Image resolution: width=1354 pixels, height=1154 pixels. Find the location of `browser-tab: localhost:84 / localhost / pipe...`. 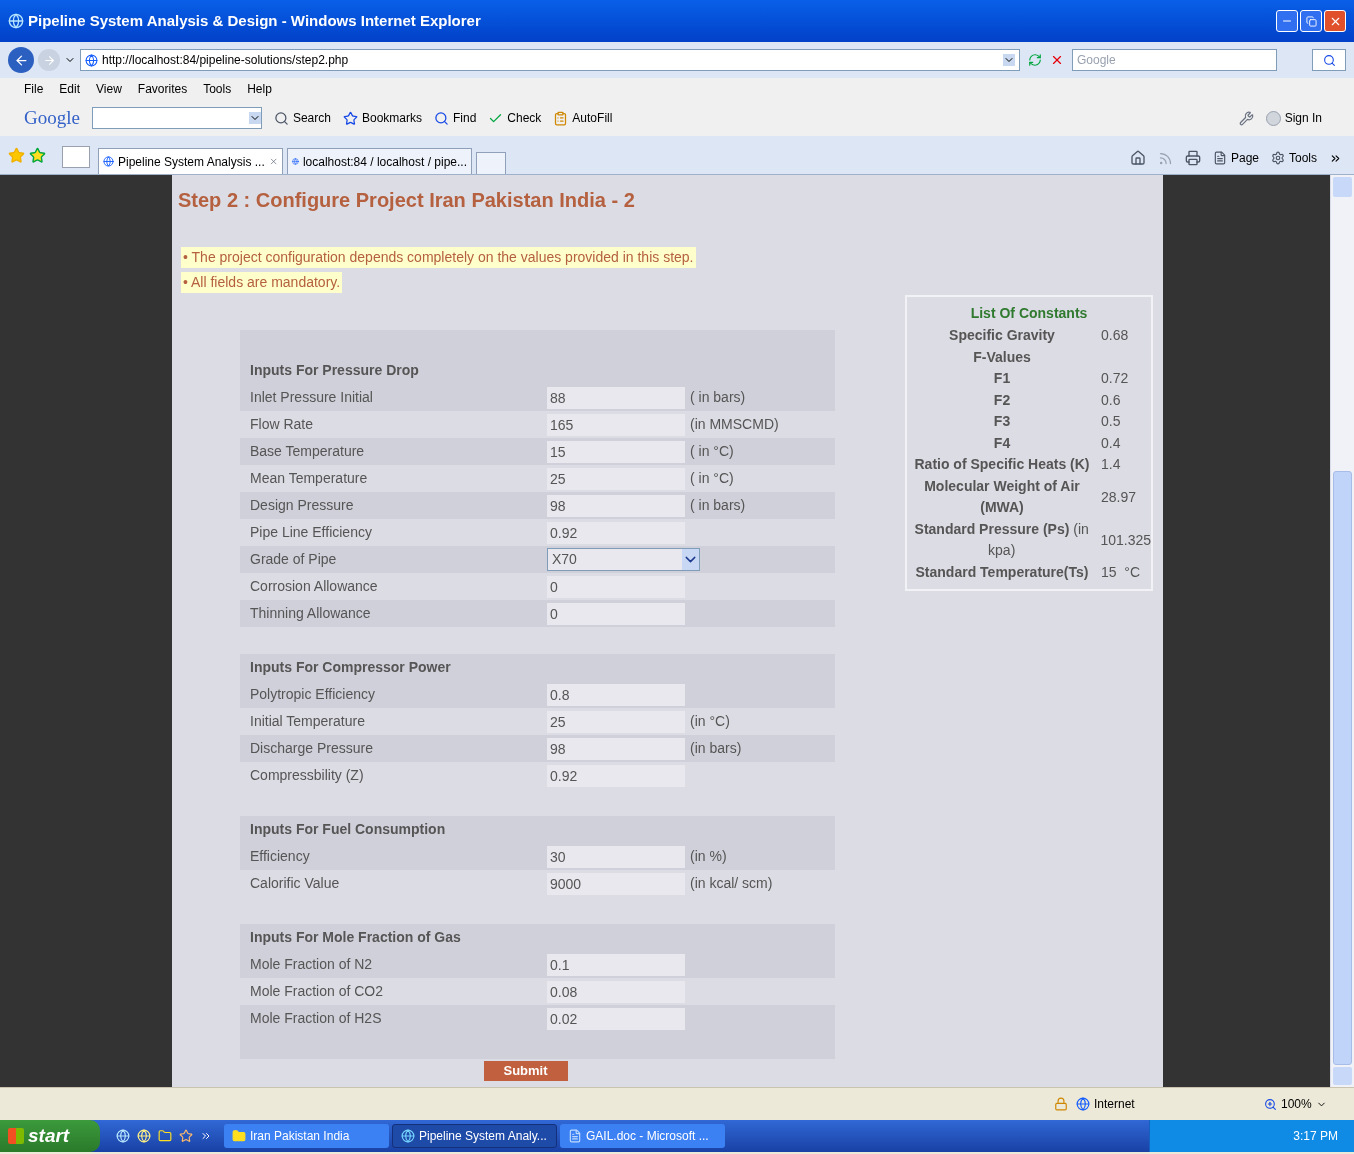

browser-tab: localhost:84 / localhost / pipe... is located at coordinates (379, 161).